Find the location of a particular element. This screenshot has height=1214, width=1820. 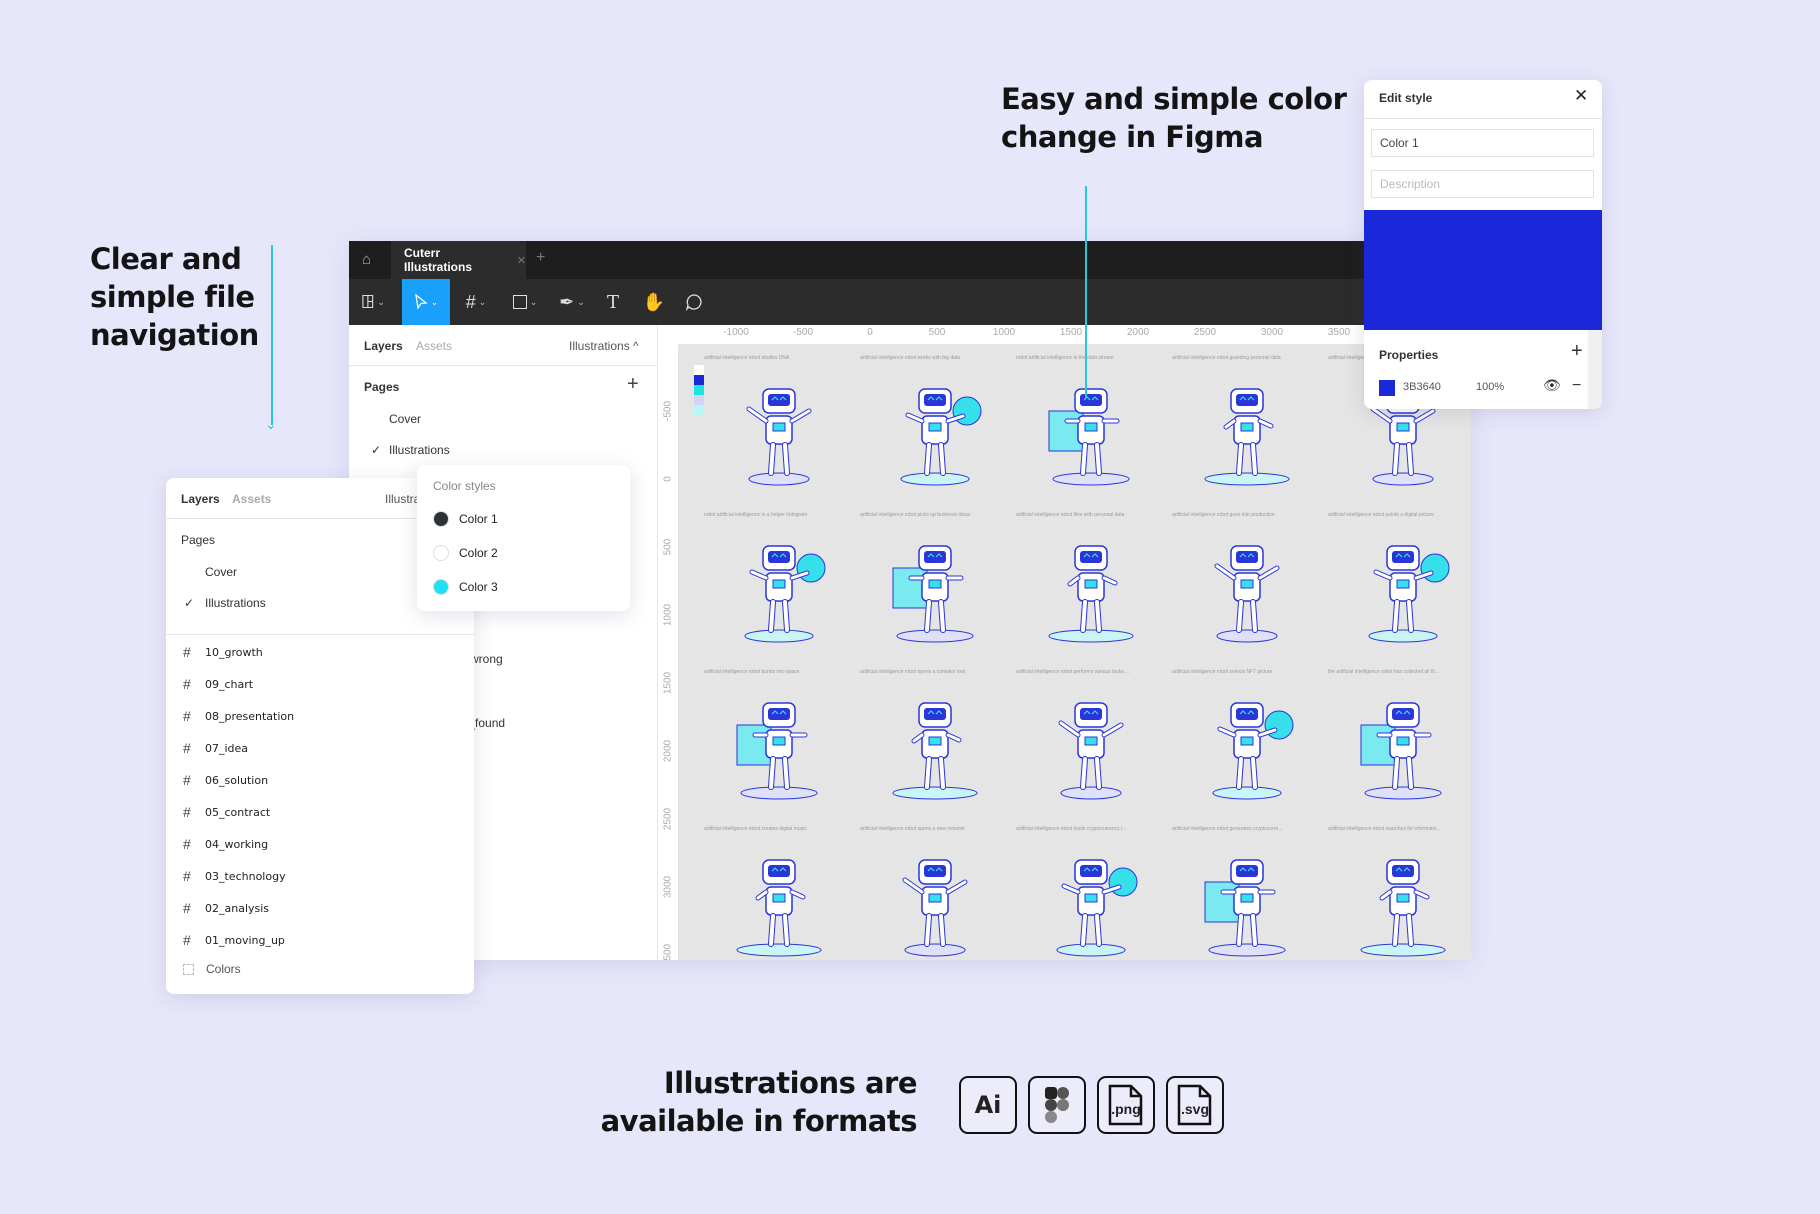

layer-item-colors: Colors is located at coordinates (212, 969).